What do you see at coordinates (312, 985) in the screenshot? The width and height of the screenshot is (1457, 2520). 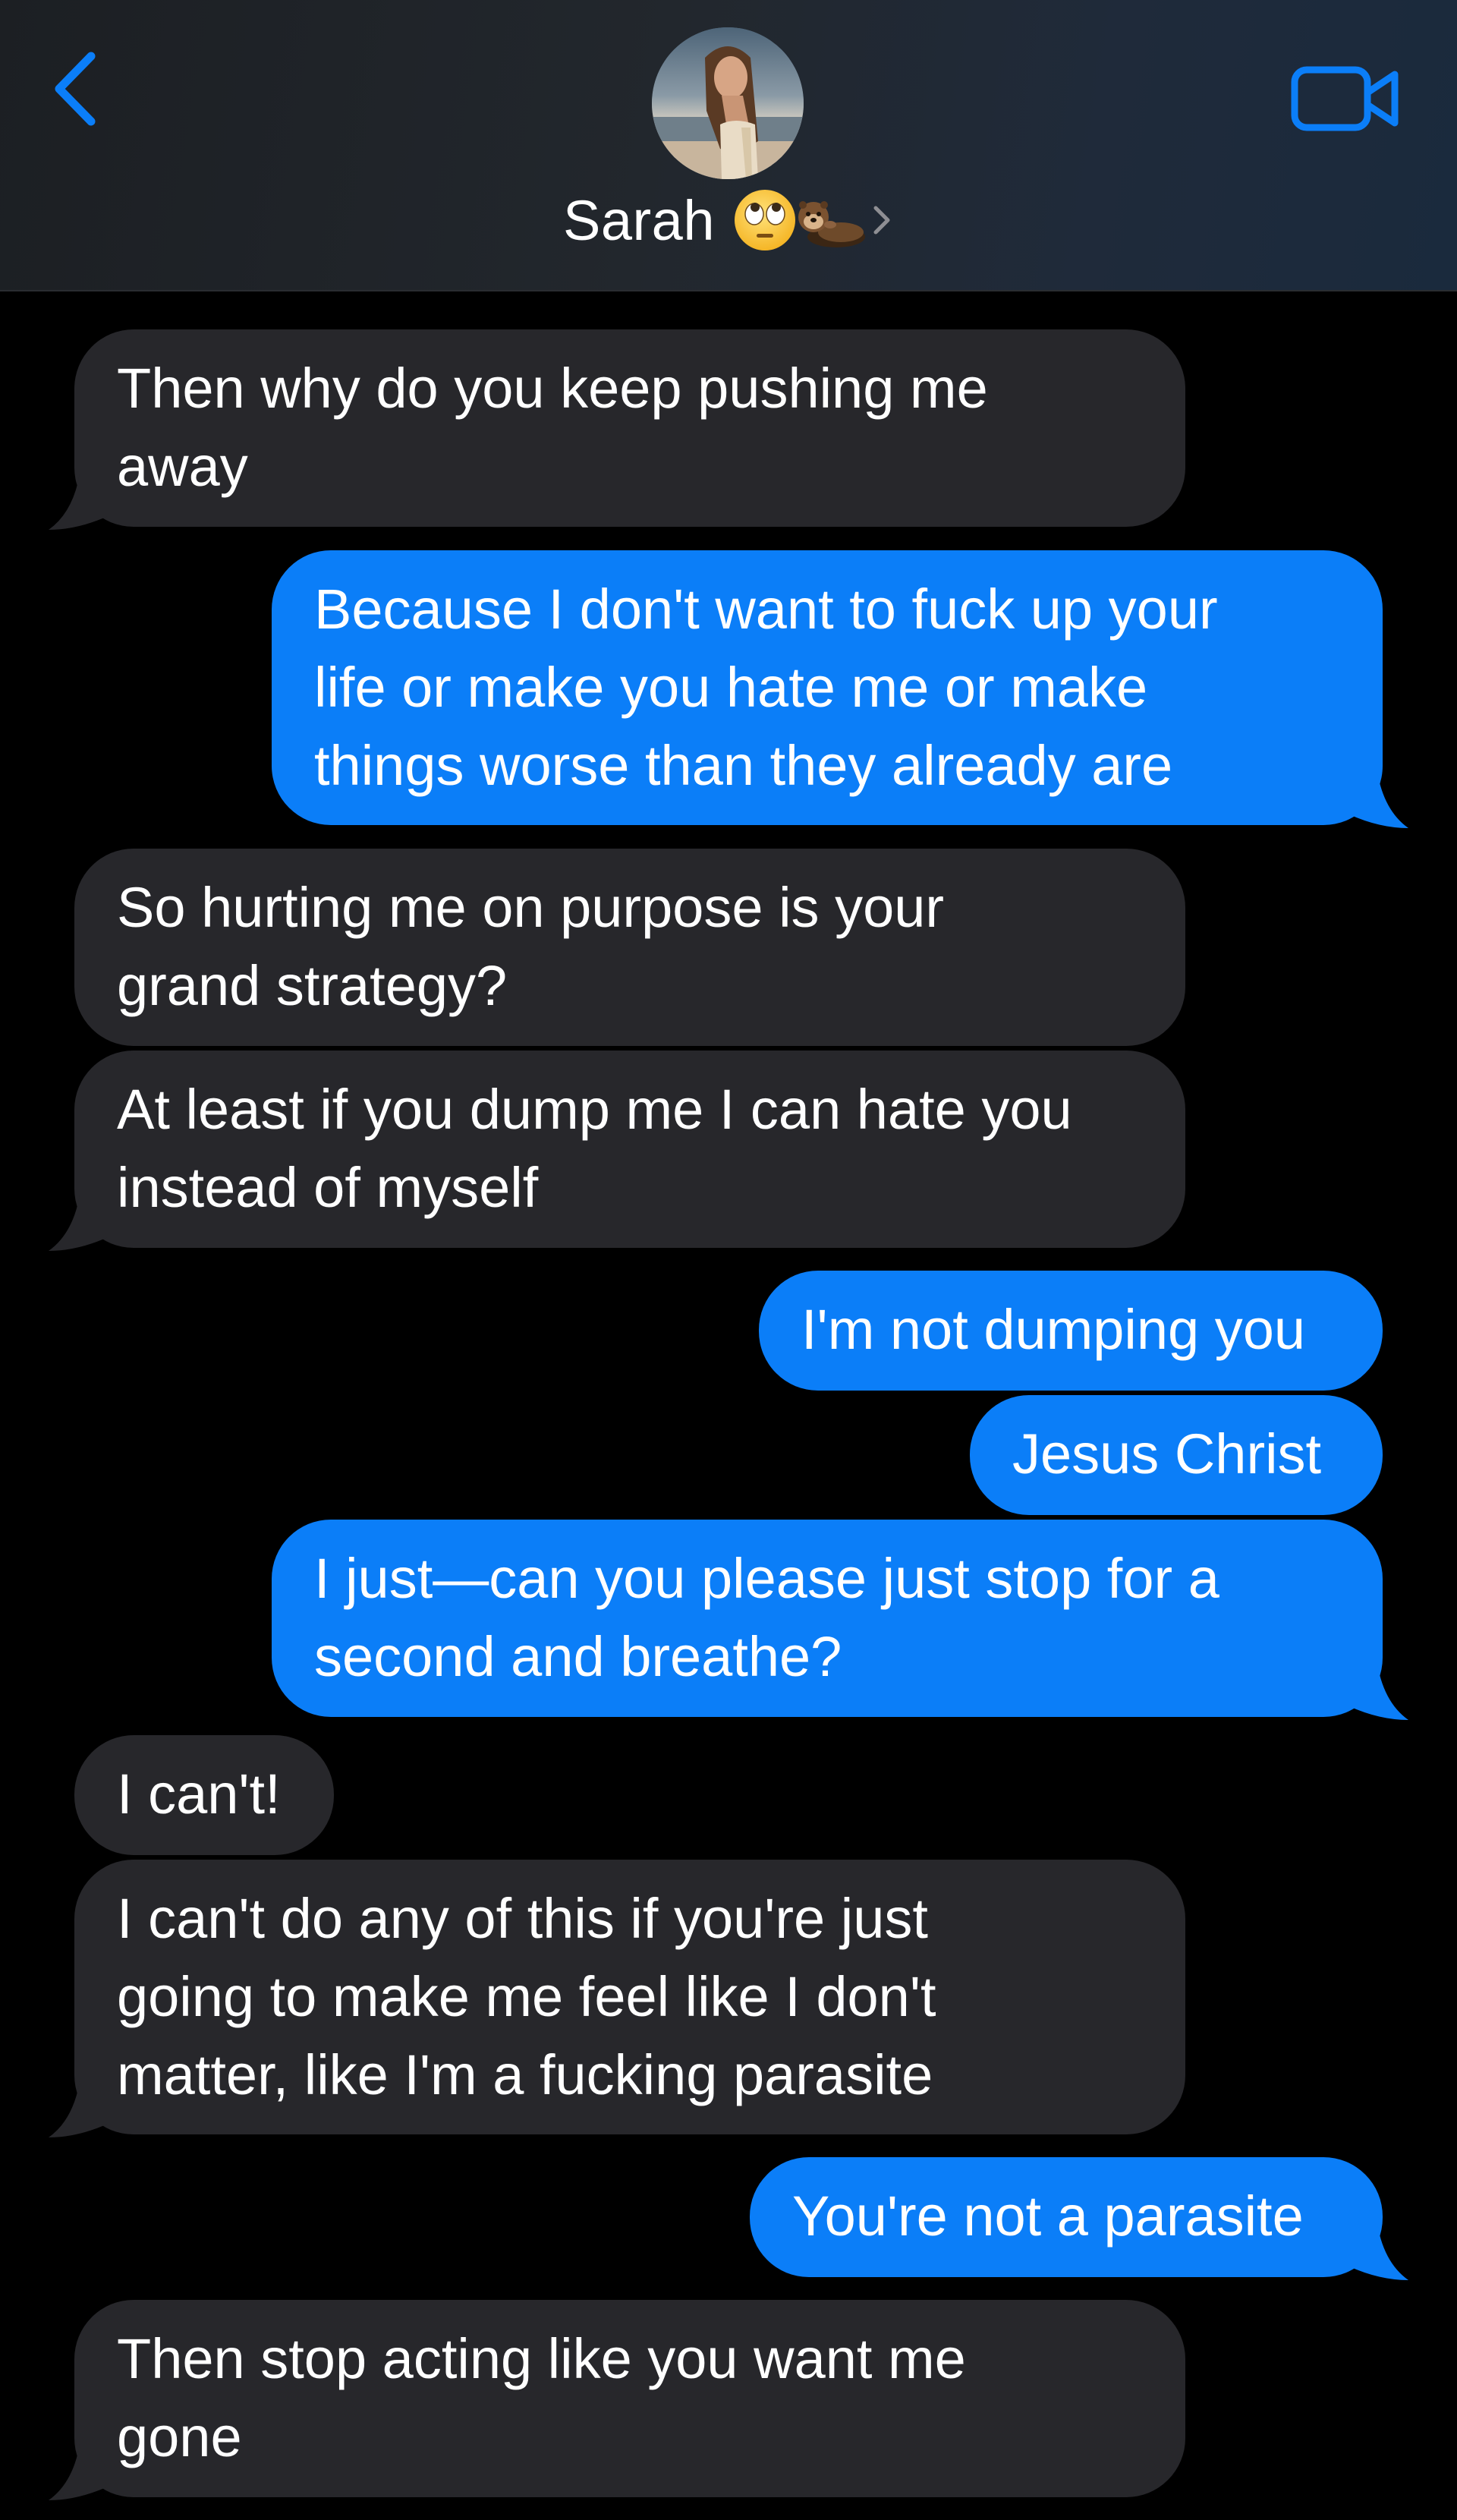 I see `message-line: grand strategy?` at bounding box center [312, 985].